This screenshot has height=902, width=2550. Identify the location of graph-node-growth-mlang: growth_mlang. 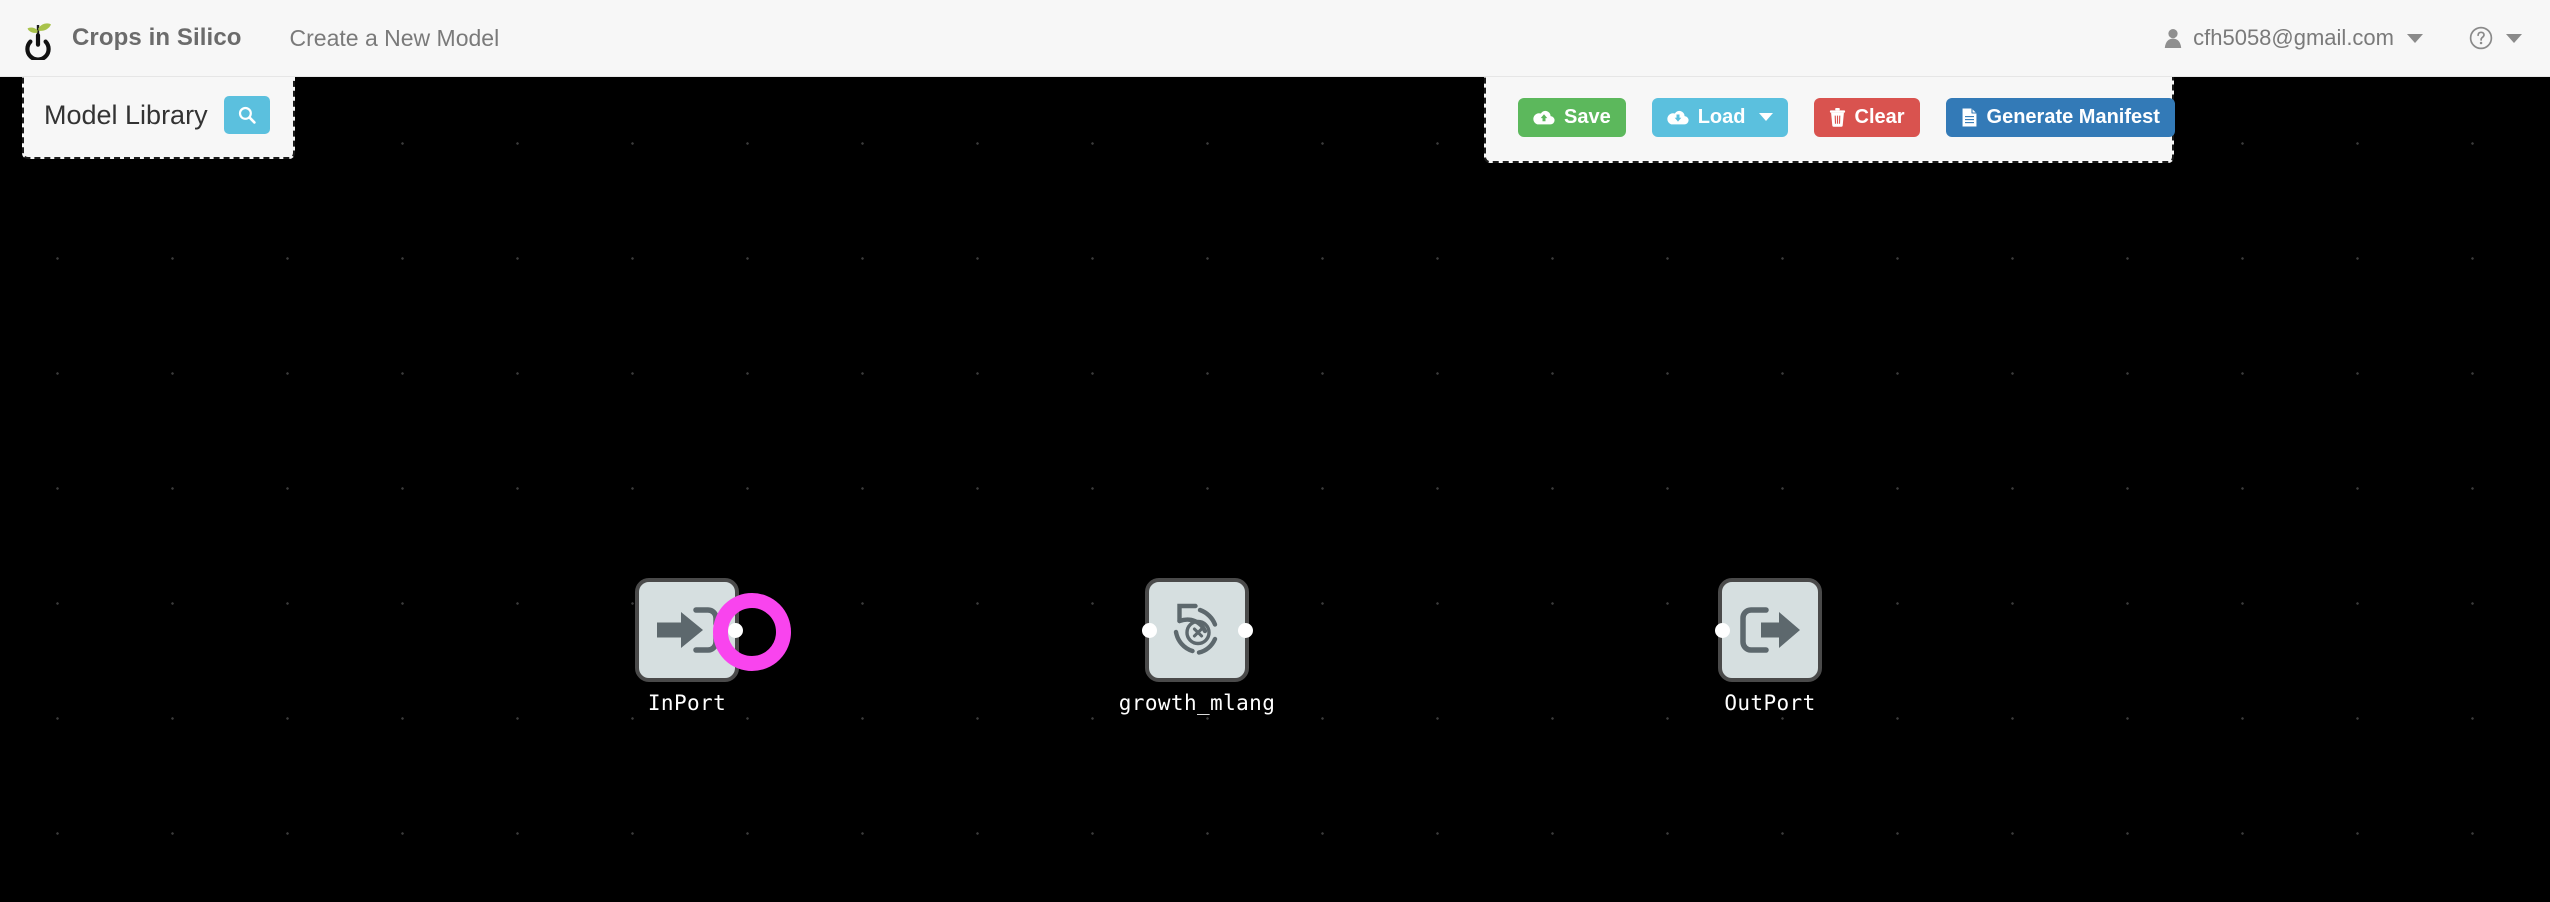
(1197, 646).